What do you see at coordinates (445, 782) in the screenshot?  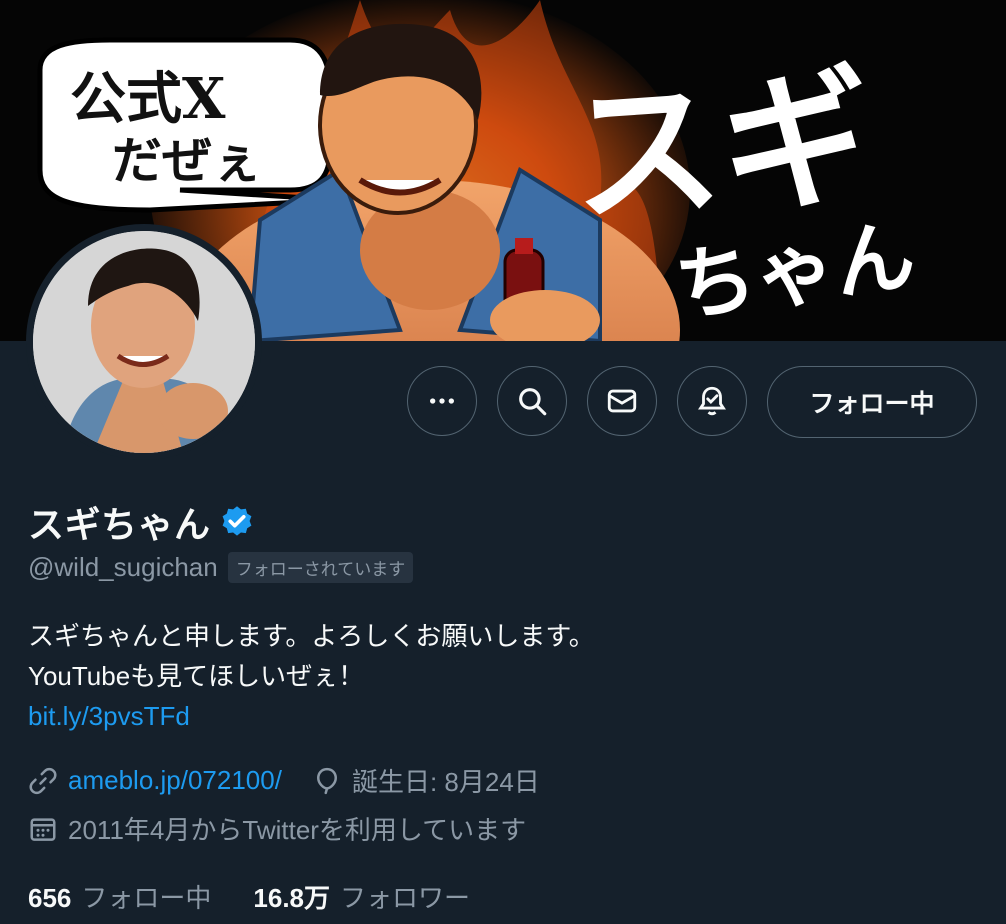 I see `birthday-text: 誕生日: 8月24日` at bounding box center [445, 782].